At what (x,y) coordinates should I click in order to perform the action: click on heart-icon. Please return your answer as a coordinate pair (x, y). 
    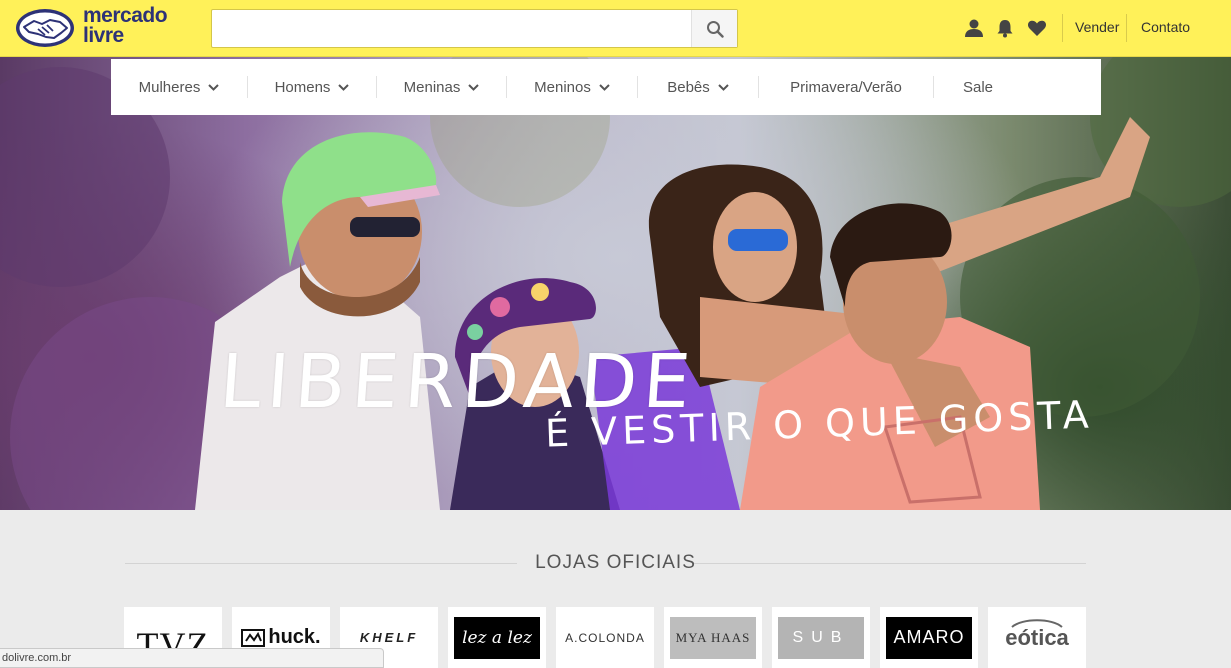
    Looking at the image, I should click on (1037, 28).